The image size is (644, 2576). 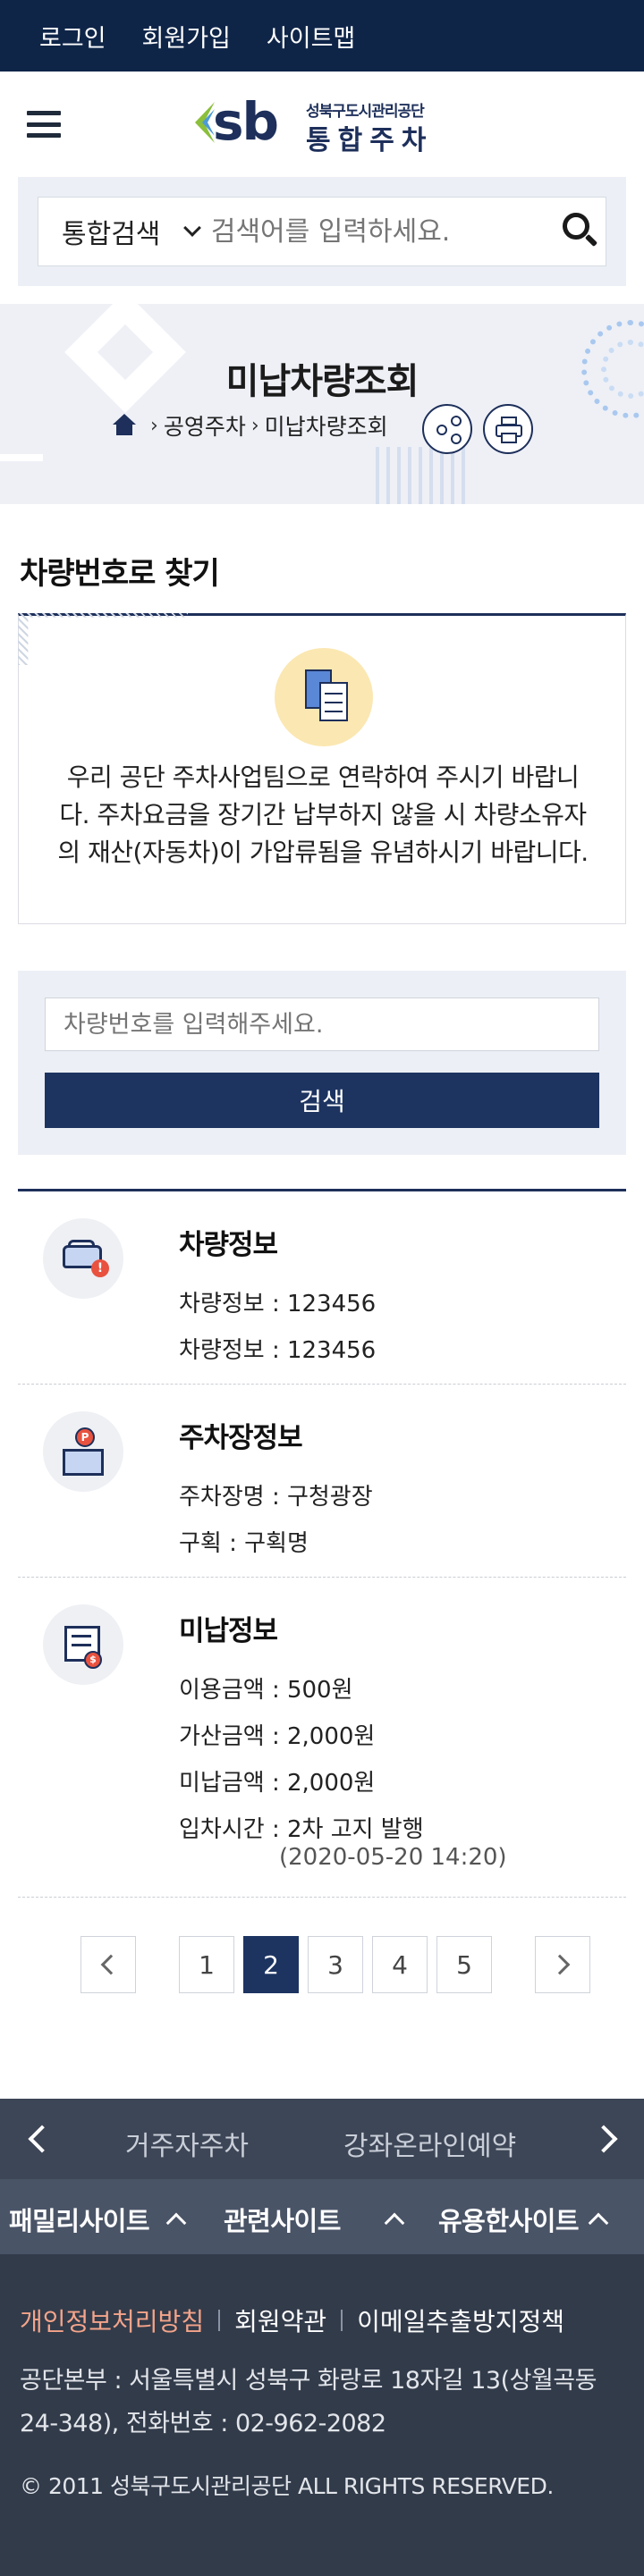 What do you see at coordinates (191, 228) in the screenshot?
I see `chevron-down-icon` at bounding box center [191, 228].